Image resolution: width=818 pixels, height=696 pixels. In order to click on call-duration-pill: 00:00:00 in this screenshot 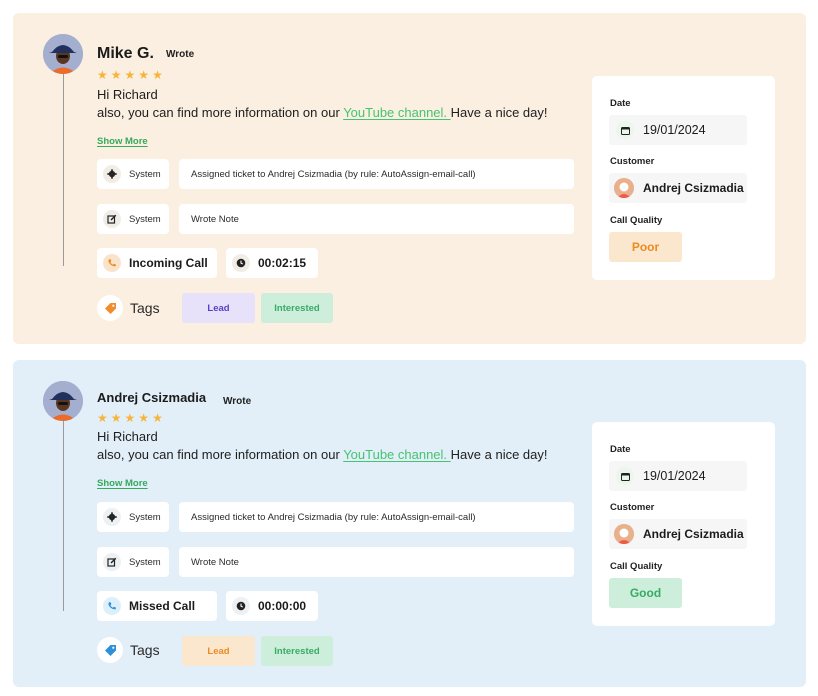, I will do `click(272, 606)`.